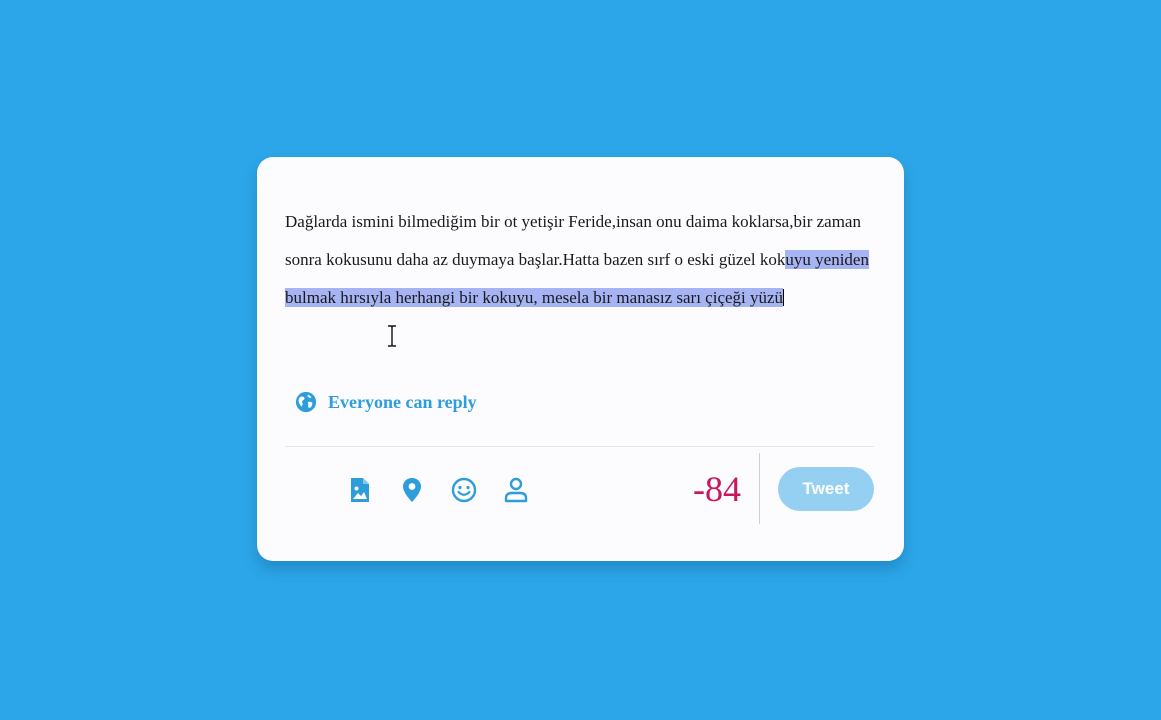  I want to click on smiley-icon, so click(464, 490).